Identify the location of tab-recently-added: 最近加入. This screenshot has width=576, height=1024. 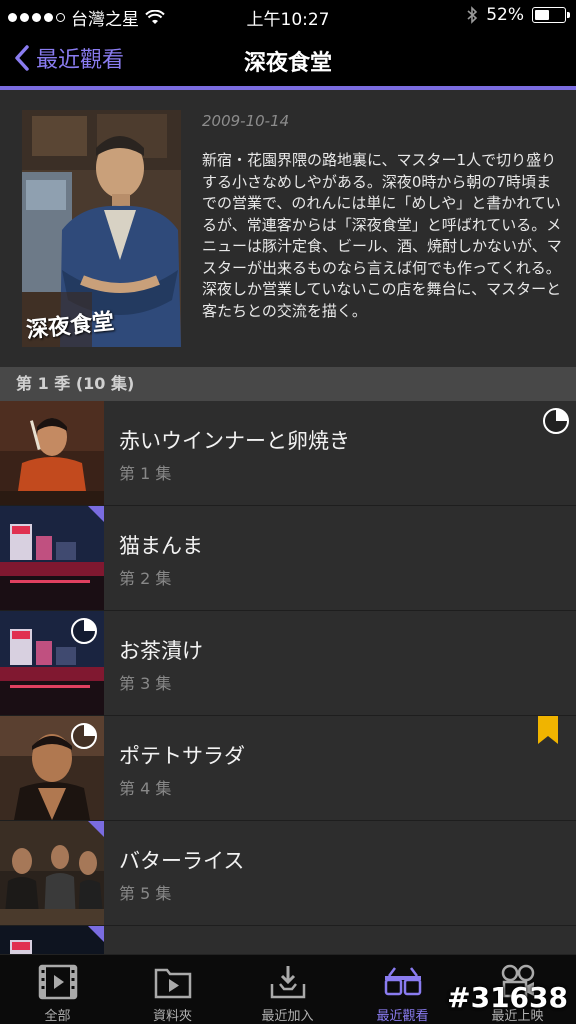
(287, 989).